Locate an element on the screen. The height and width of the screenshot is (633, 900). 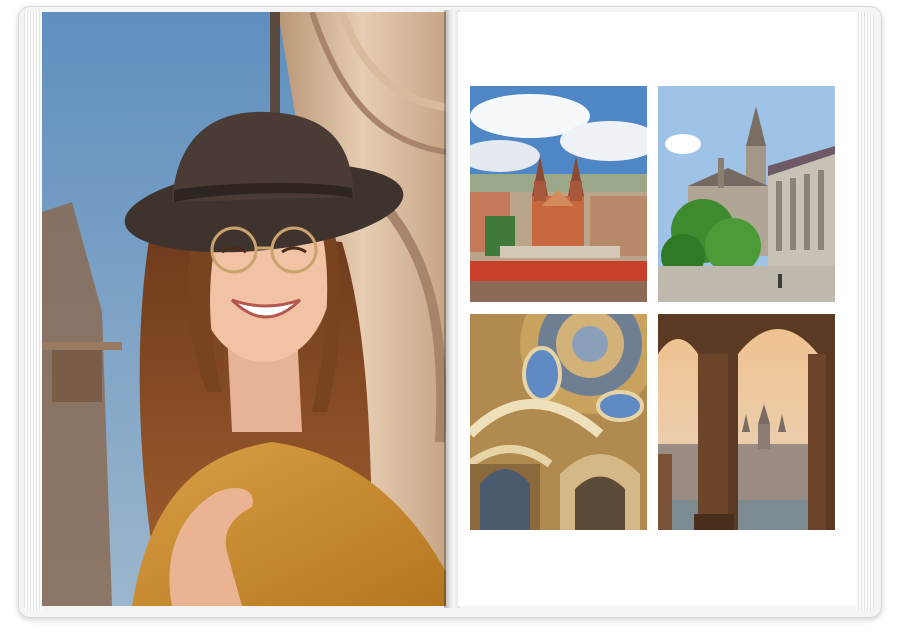
photo-arches-parliament is located at coordinates (746, 422).